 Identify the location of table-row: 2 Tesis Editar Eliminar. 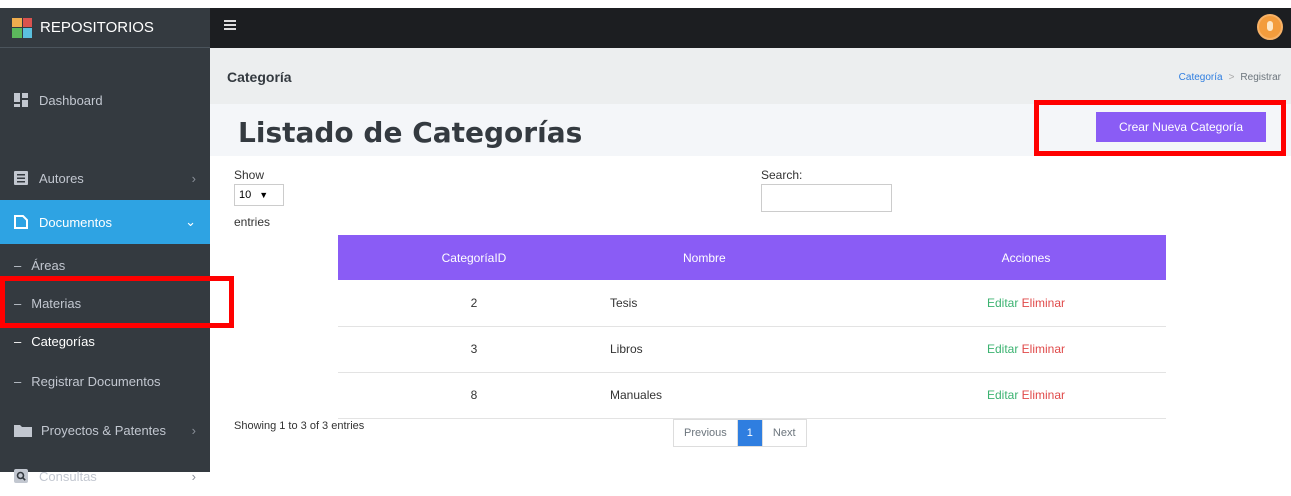
(752, 303).